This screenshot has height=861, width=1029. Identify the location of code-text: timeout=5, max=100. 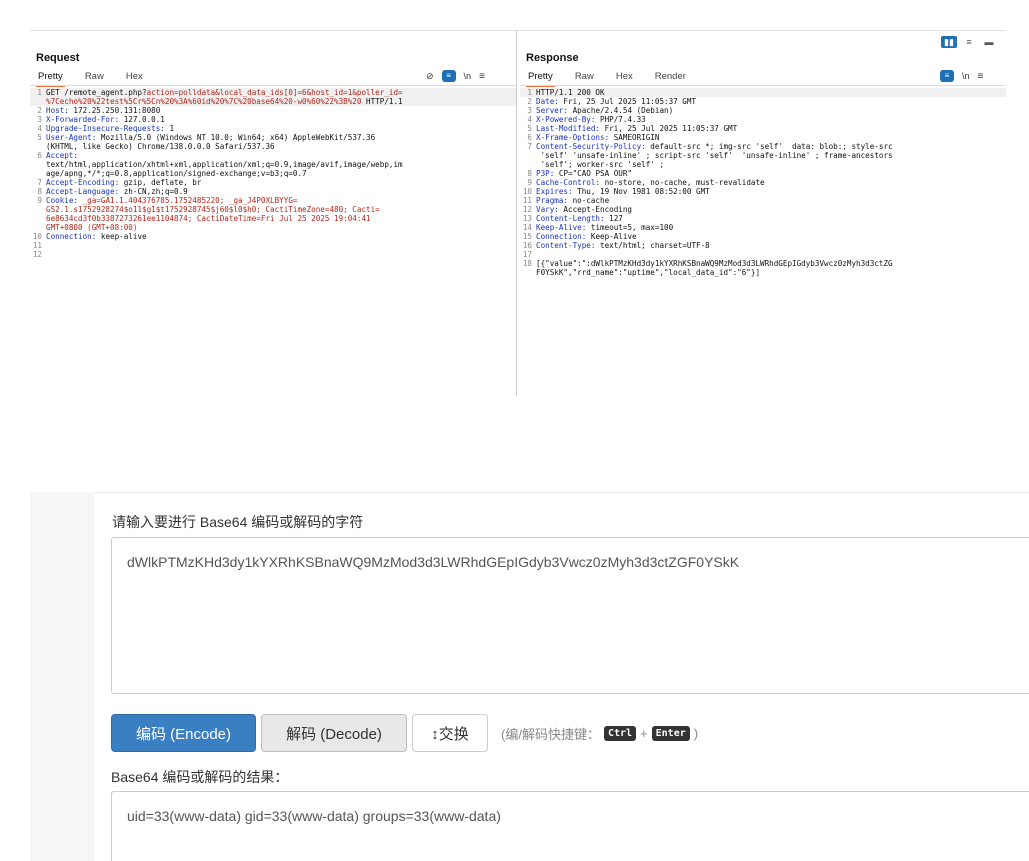
(630, 227).